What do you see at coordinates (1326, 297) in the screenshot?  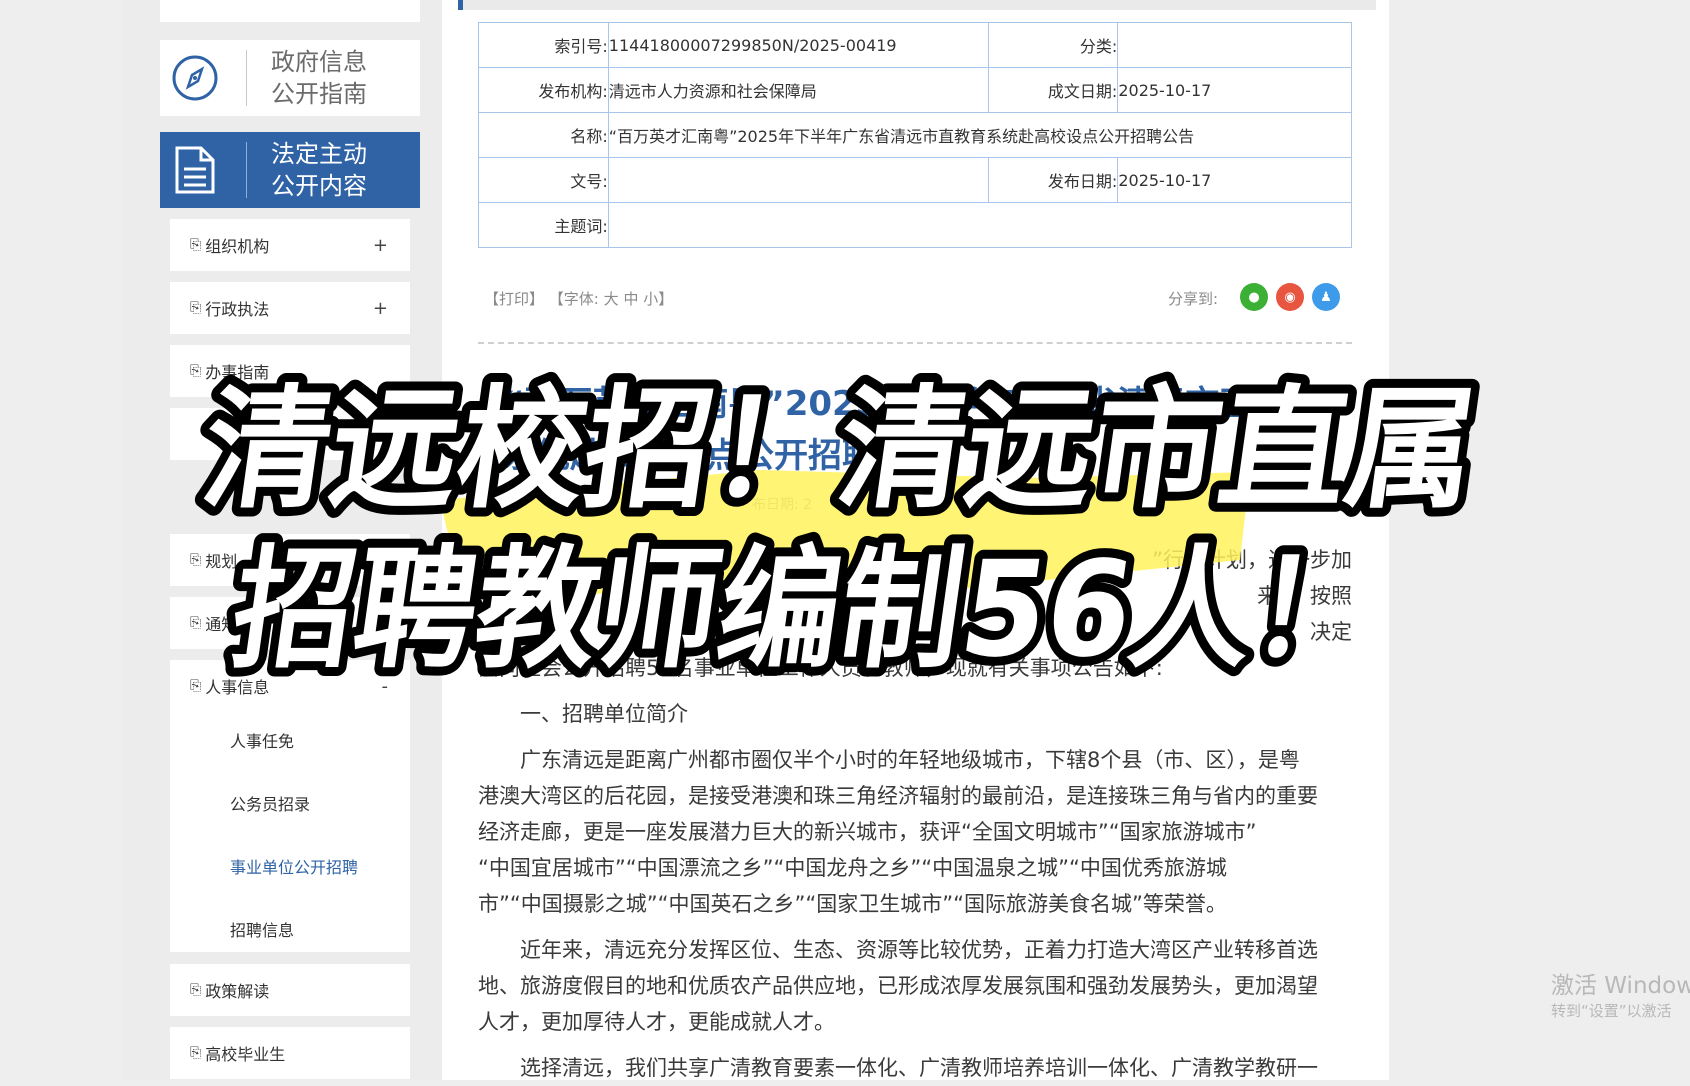 I see `qq-icon: ♟` at bounding box center [1326, 297].